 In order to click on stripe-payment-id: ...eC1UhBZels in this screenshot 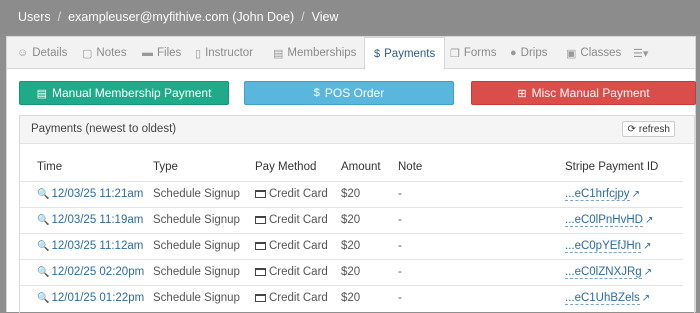, I will do `click(602, 298)`.